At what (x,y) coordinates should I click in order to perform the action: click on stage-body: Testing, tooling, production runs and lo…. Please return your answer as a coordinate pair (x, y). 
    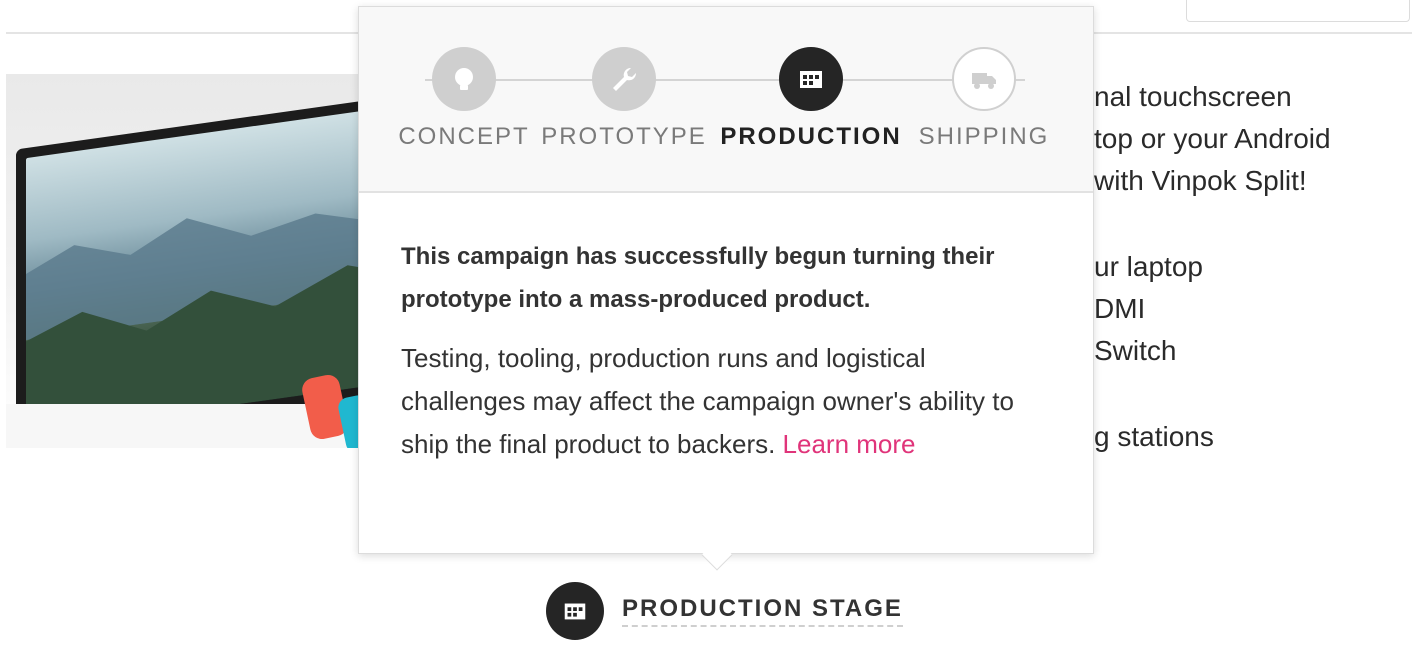
    Looking at the image, I should click on (707, 401).